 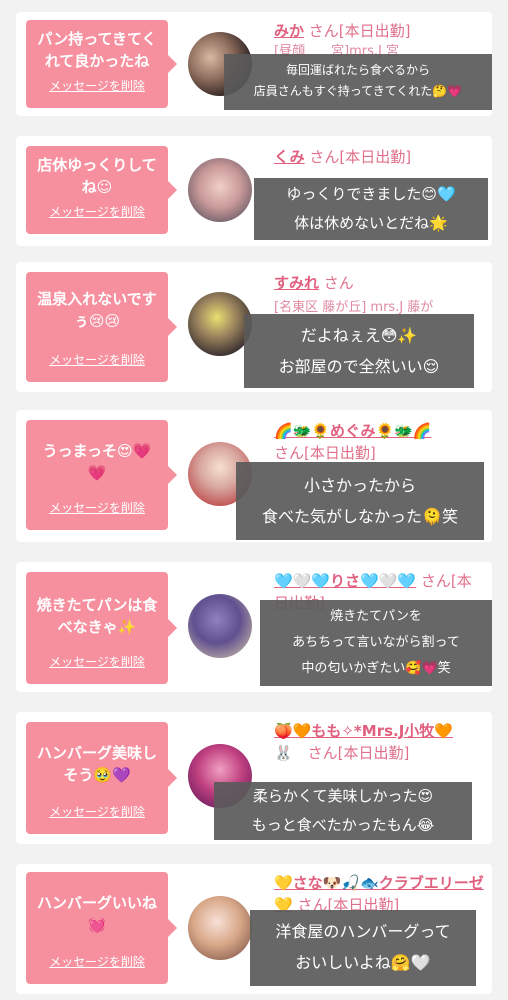 What do you see at coordinates (379, 442) in the screenshot?
I see `girl-info: 🌈🐲🌻めぐみ🌻🐲🌈 さん[本日出勤]` at bounding box center [379, 442].